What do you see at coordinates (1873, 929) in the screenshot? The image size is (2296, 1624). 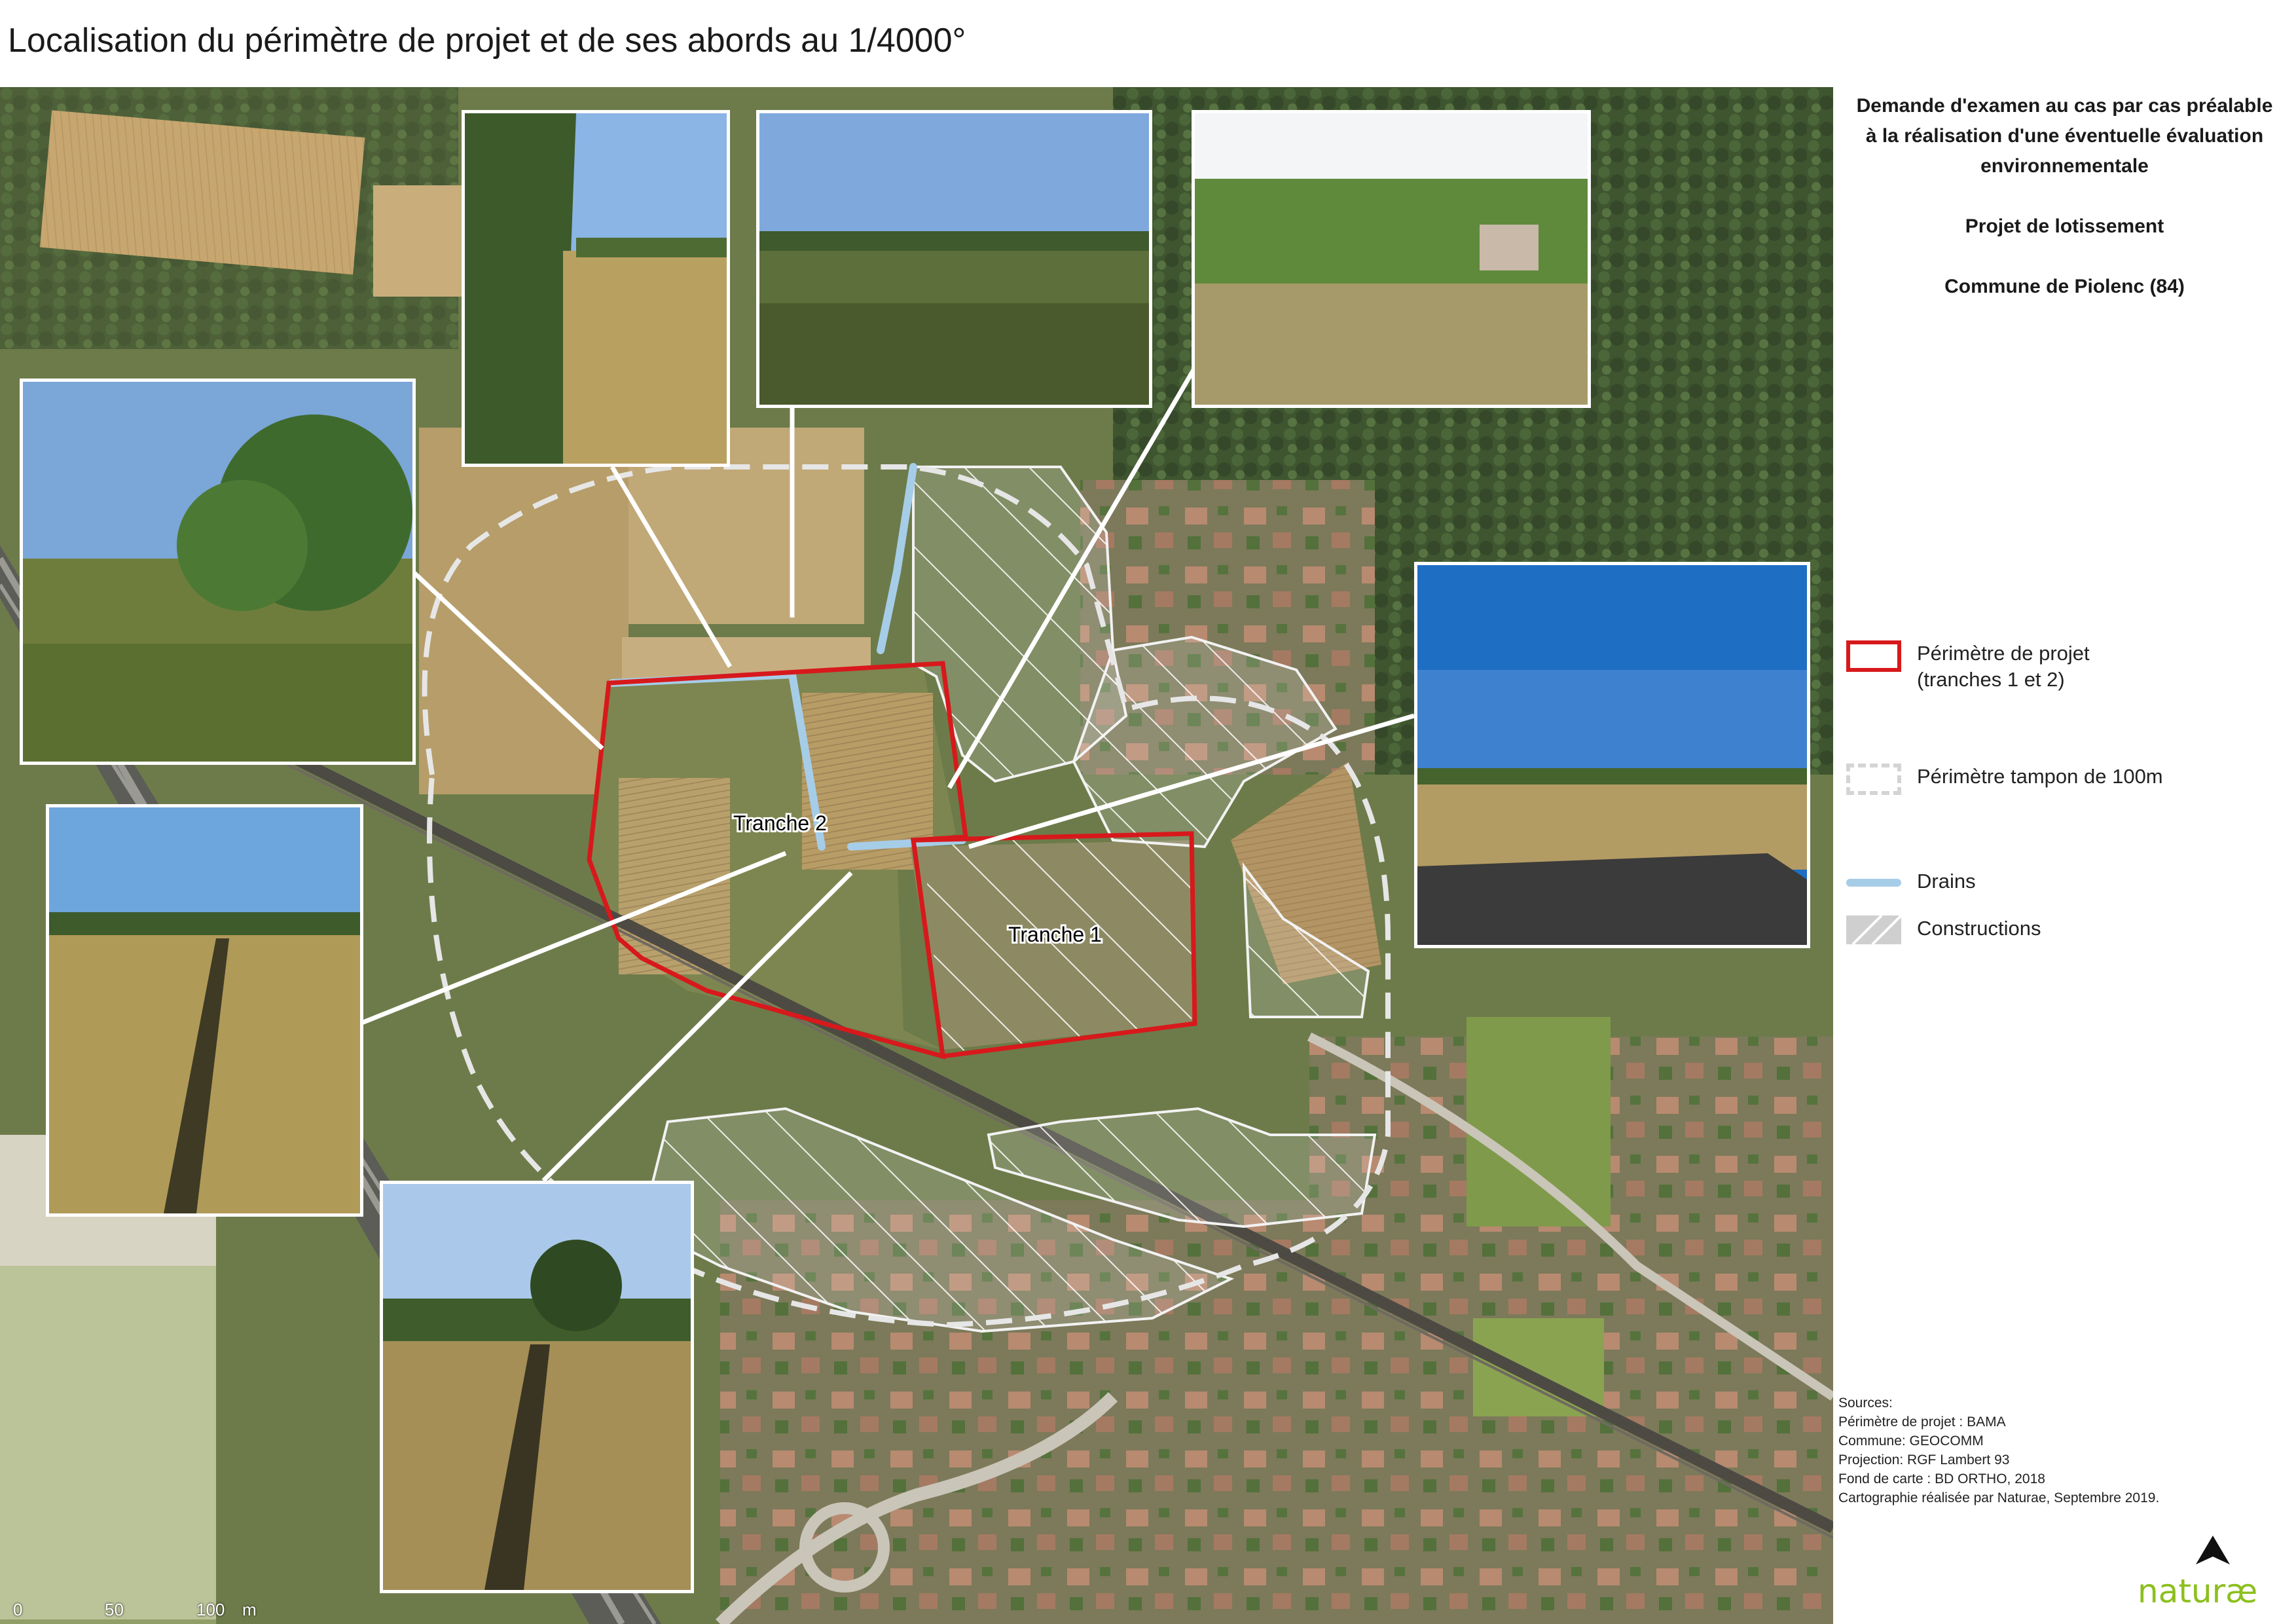 I see `legend-swatch-hatched` at bounding box center [1873, 929].